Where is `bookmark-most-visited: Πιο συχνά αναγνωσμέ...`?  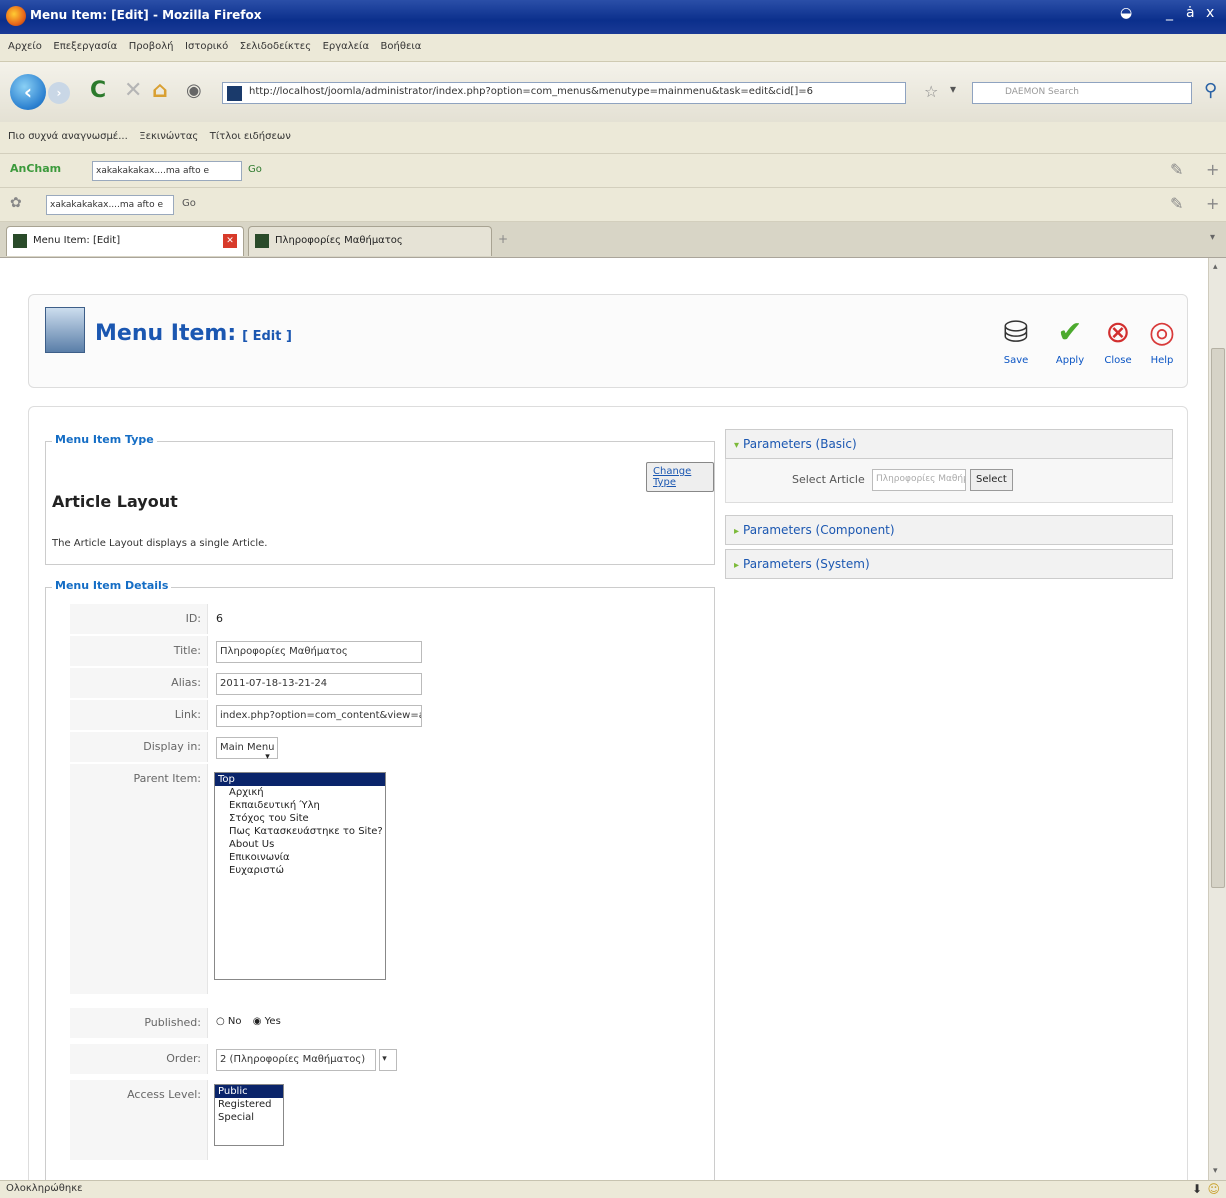
bookmark-most-visited: Πιο συχνά αναγνωσμέ... is located at coordinates (68, 136).